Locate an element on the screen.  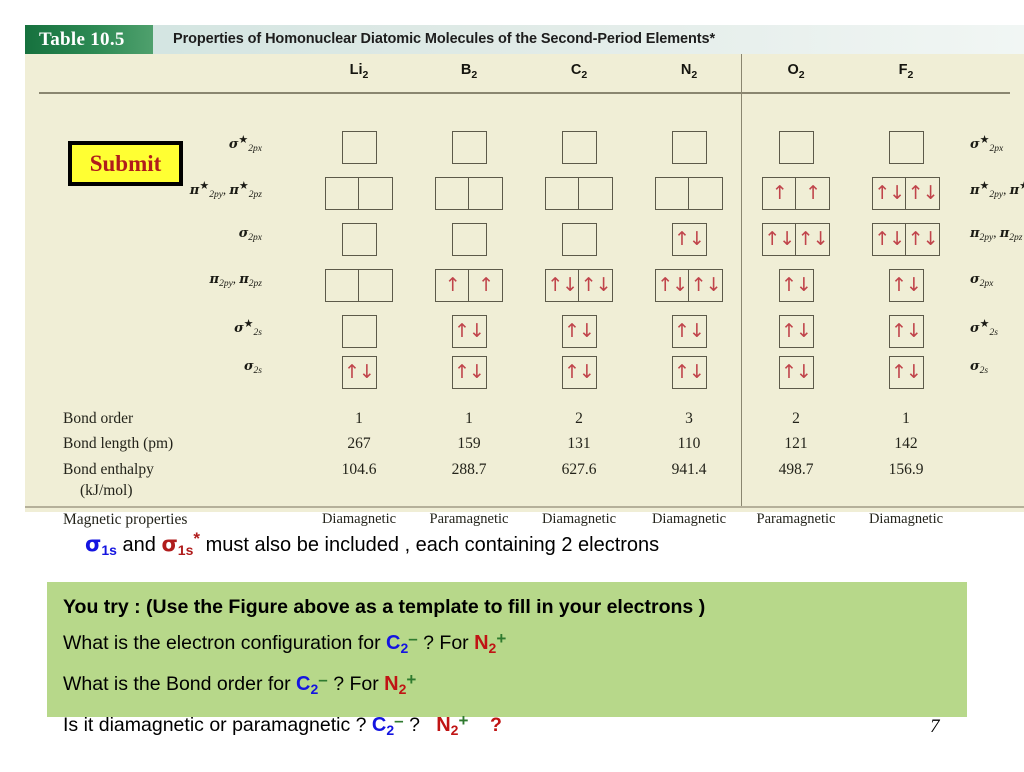
orbital-cell-sigma-2px-or-pi-2p-col5: ↑↓ ↑↓ is located at coordinates (906, 239).